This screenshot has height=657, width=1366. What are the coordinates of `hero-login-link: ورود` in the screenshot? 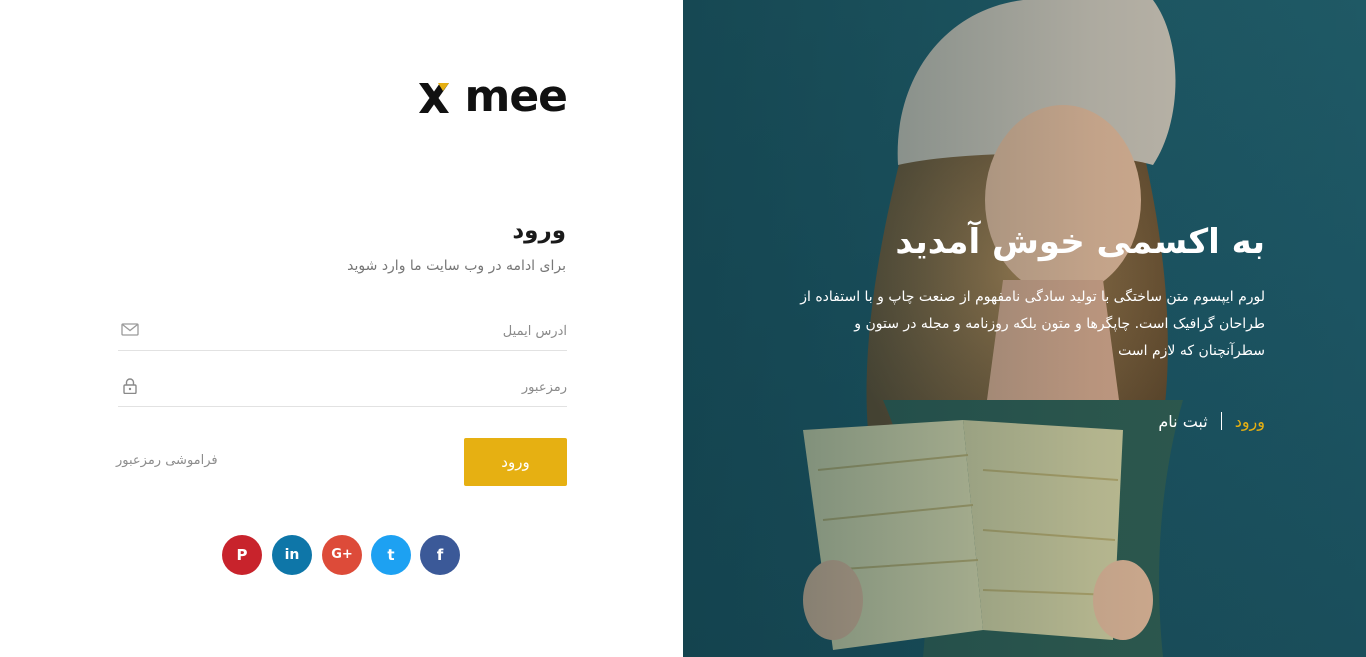 It's located at (1250, 421).